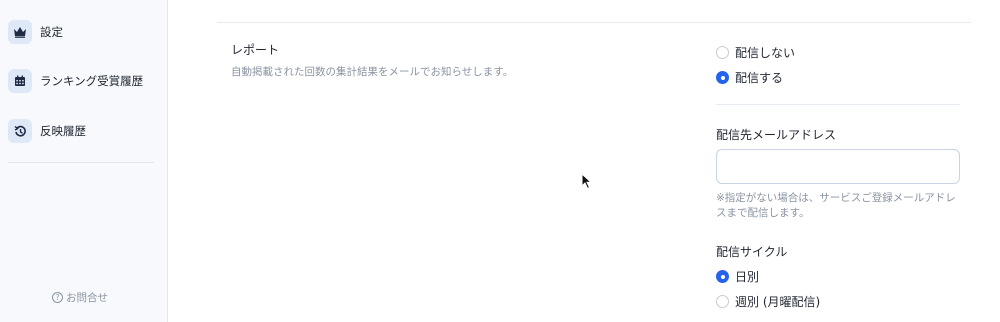  What do you see at coordinates (20, 32) in the screenshot?
I see `crown-icon` at bounding box center [20, 32].